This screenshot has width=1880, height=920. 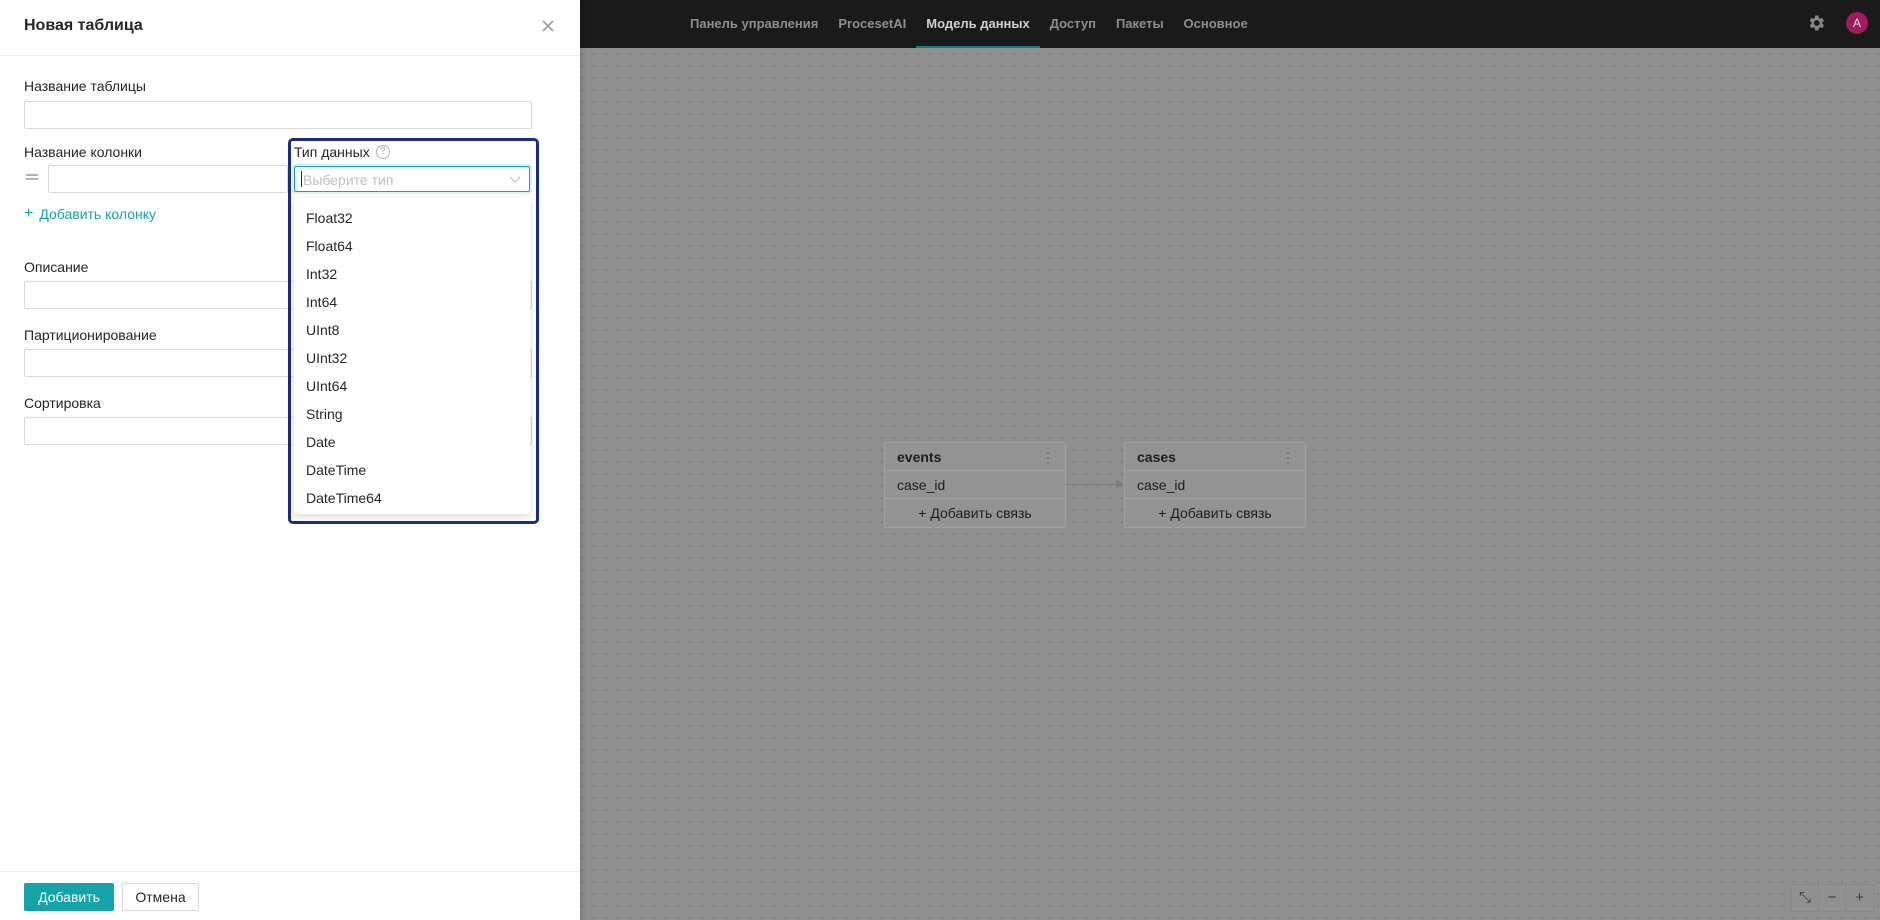 What do you see at coordinates (382, 152) in the screenshot?
I see `question-circle-icon: ?` at bounding box center [382, 152].